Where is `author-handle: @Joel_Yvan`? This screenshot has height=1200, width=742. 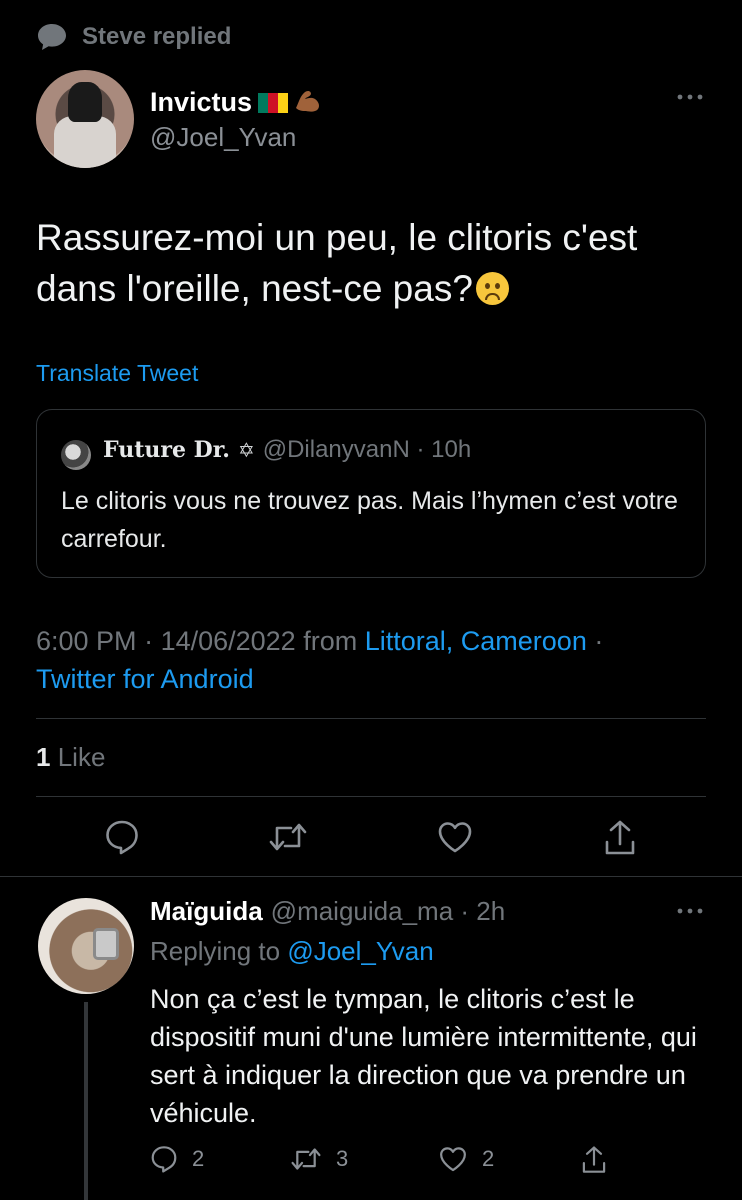 author-handle: @Joel_Yvan is located at coordinates (223, 137).